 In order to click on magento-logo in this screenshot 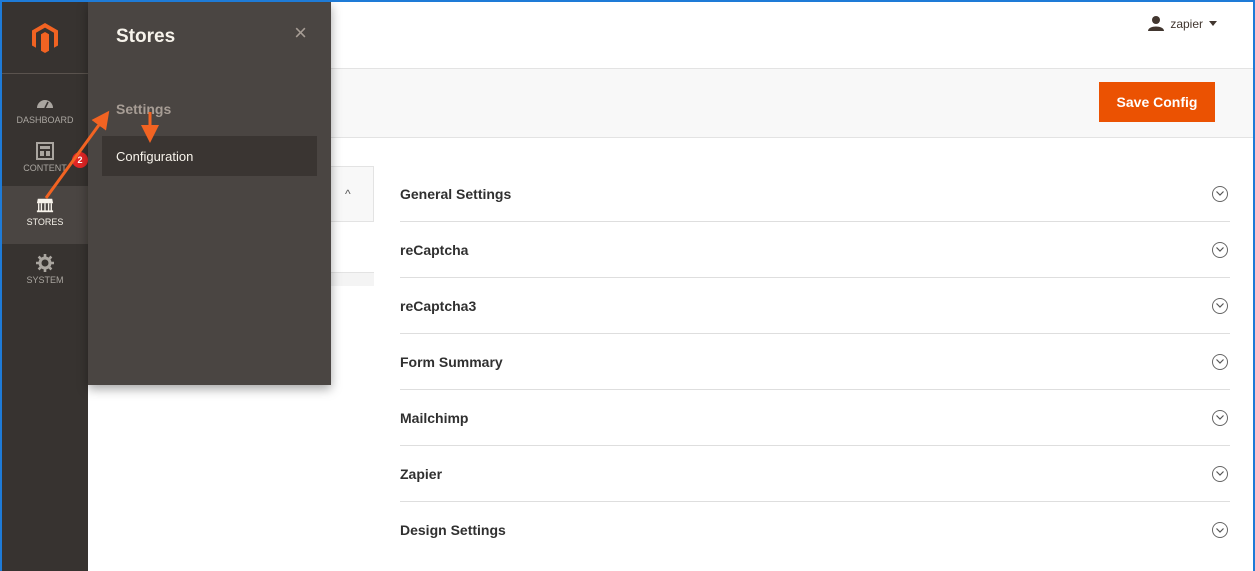, I will do `click(45, 38)`.